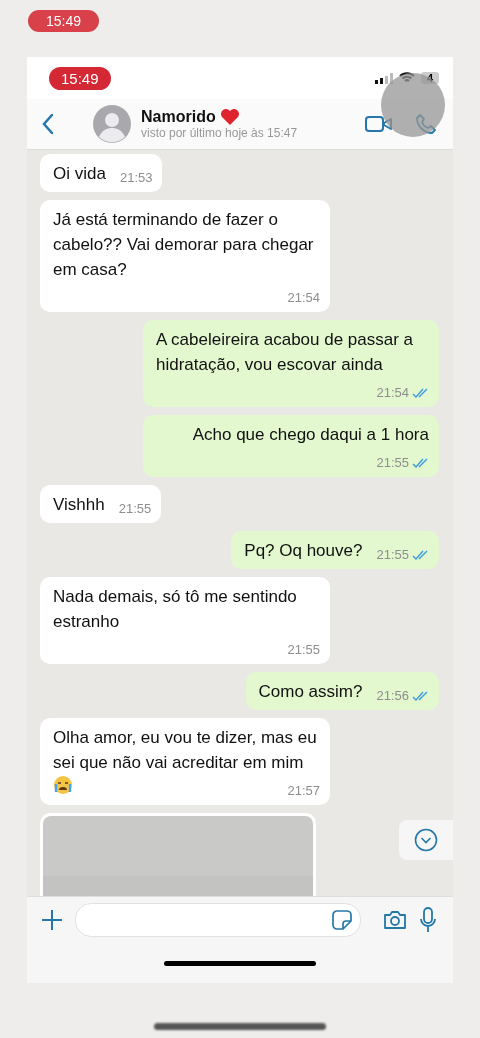 The width and height of the screenshot is (480, 1038). I want to click on camera-icon, so click(395, 920).